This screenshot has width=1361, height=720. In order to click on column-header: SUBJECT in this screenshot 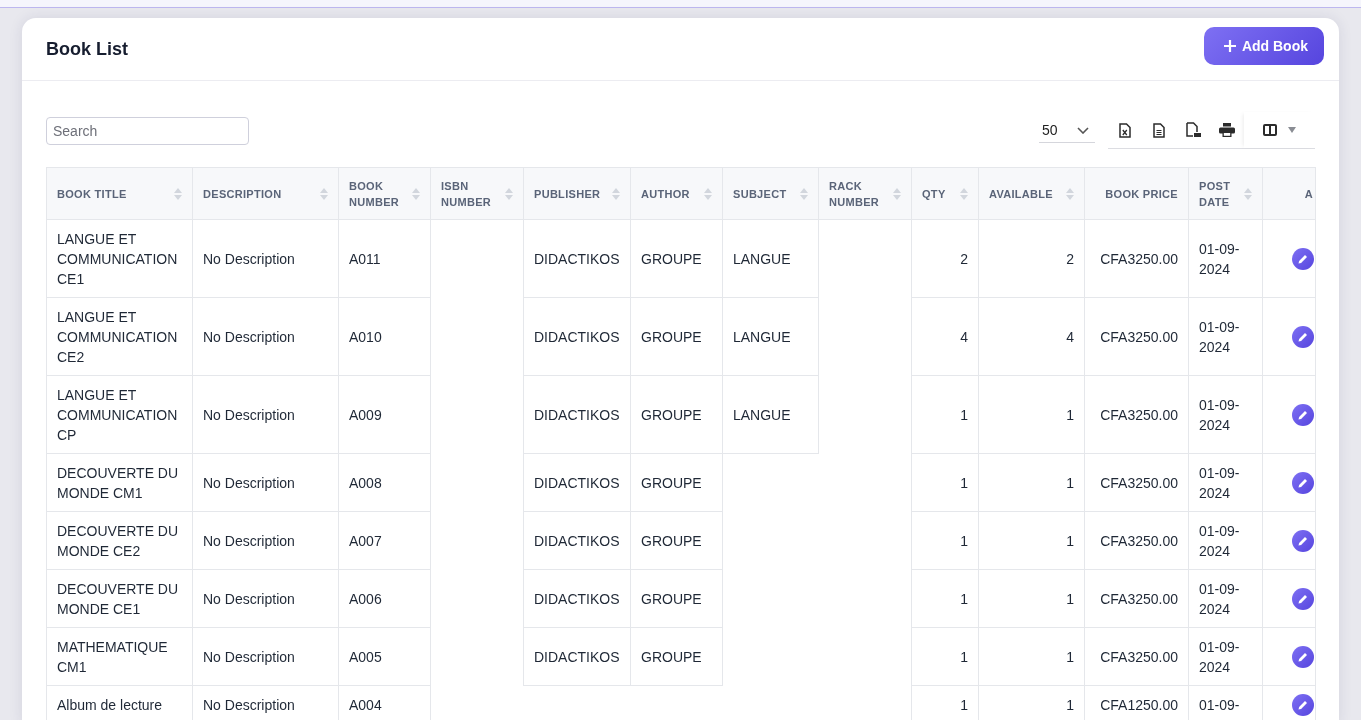, I will do `click(770, 193)`.